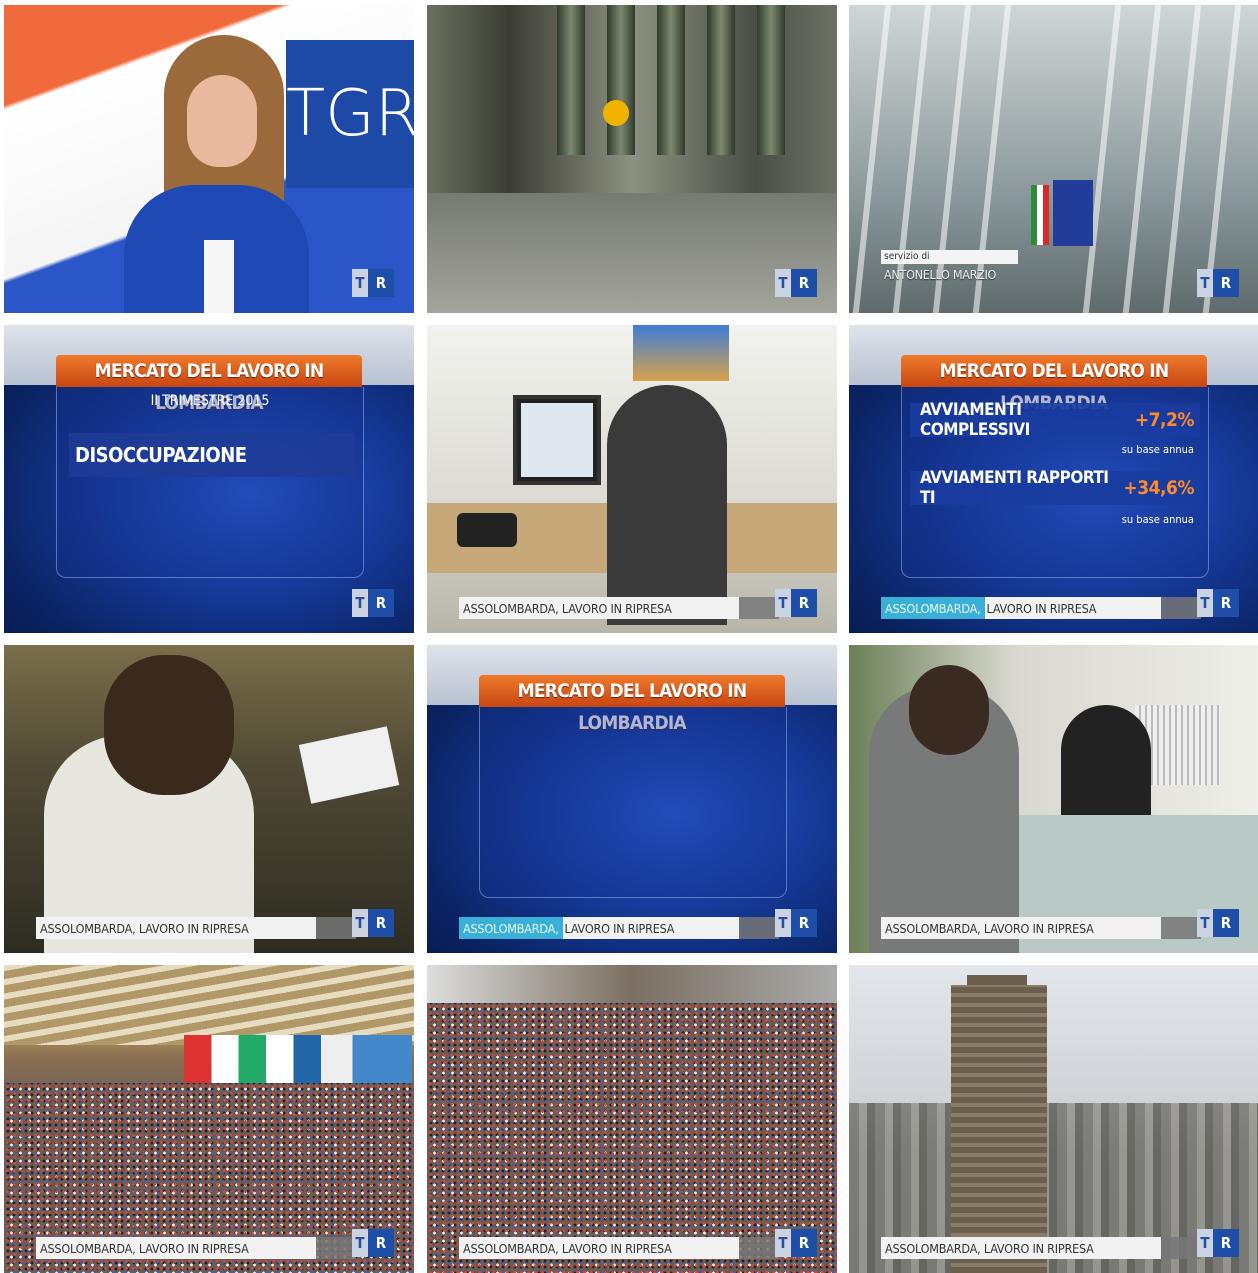 The height and width of the screenshot is (1273, 1258). I want to click on stat-value: +34,6%, so click(1158, 488).